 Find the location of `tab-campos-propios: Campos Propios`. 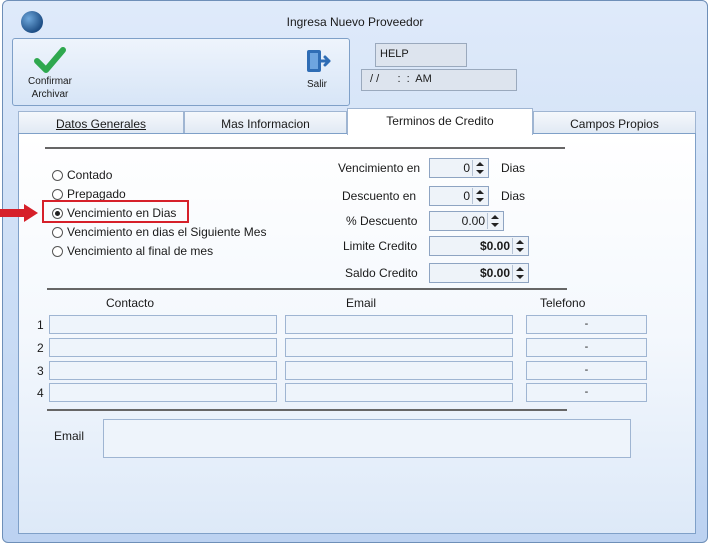

tab-campos-propios: Campos Propios is located at coordinates (614, 123).